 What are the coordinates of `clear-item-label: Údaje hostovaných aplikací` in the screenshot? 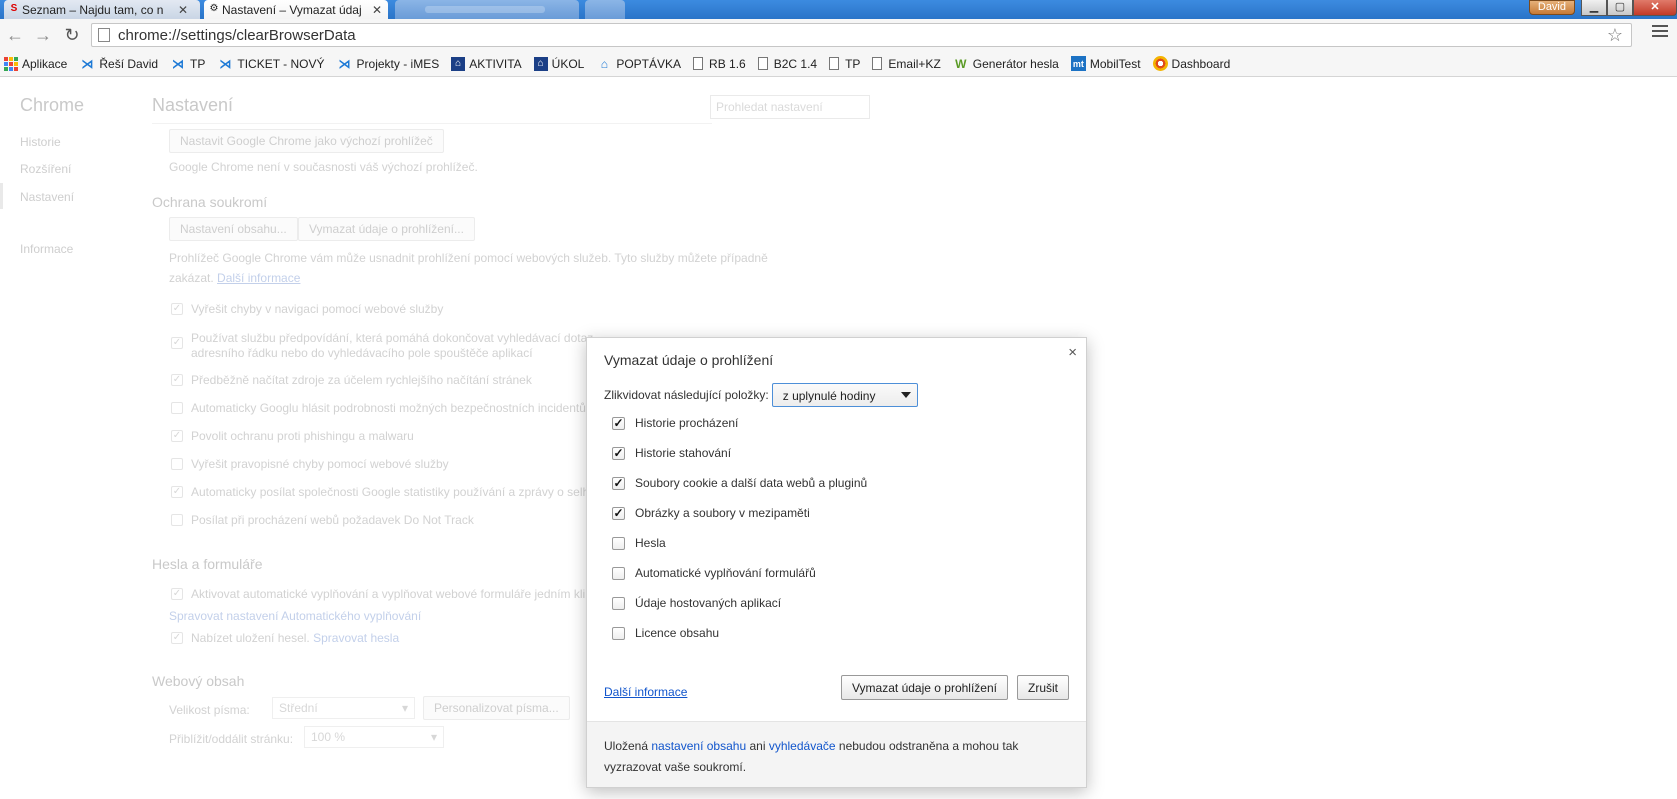 It's located at (708, 603).